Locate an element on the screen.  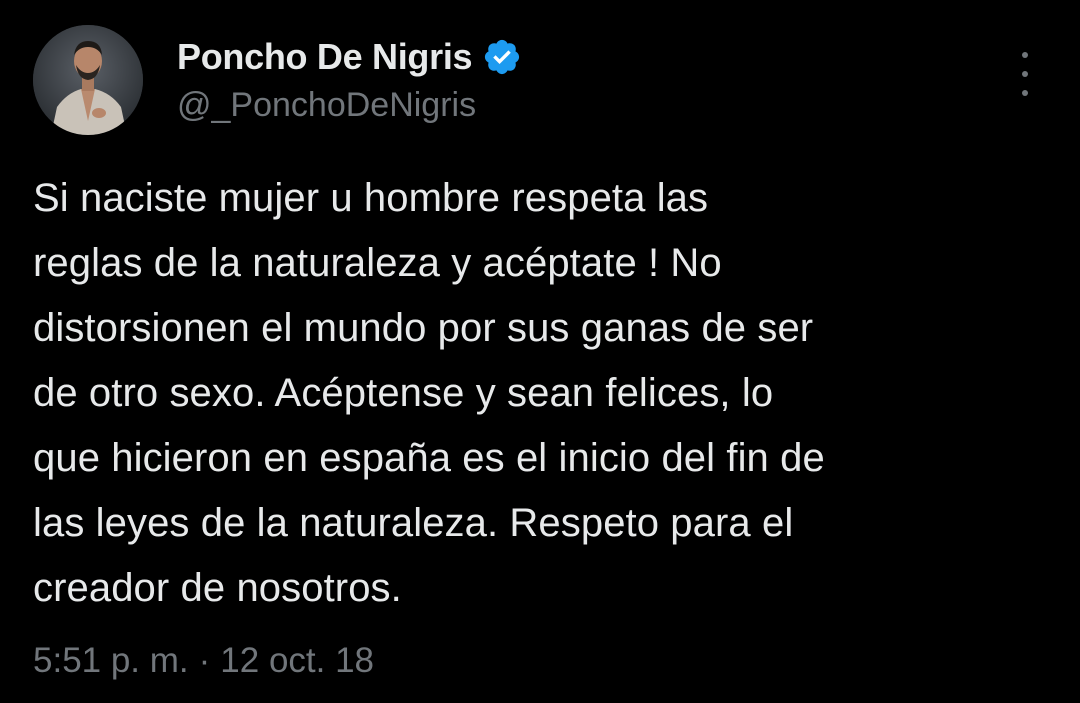
display-name: Poncho De Nigris is located at coordinates (325, 57).